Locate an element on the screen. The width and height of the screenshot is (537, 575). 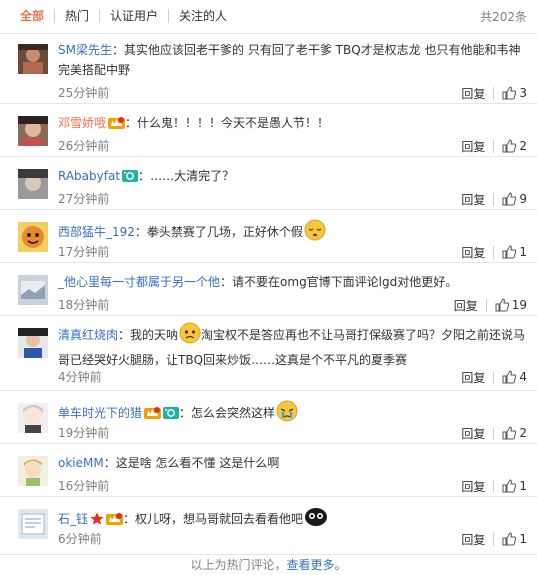
tab-all: 全部 is located at coordinates (37, 16).